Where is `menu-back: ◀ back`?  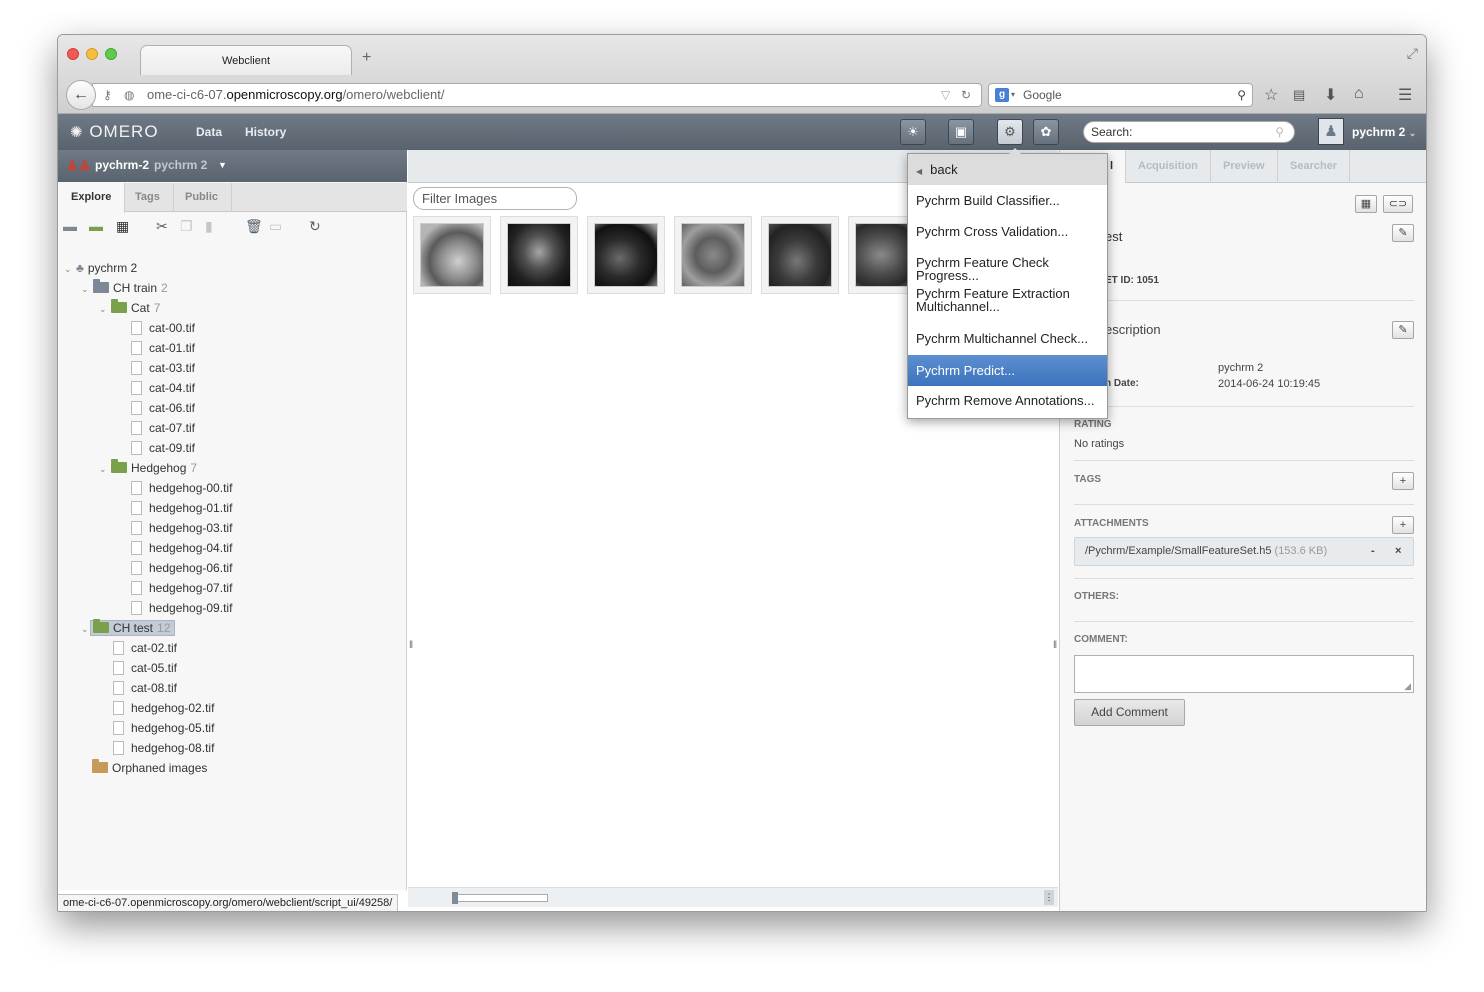 menu-back: ◀ back is located at coordinates (1007, 169).